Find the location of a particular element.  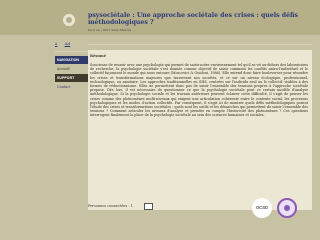

circle-logo-icon is located at coordinates (287, 208).